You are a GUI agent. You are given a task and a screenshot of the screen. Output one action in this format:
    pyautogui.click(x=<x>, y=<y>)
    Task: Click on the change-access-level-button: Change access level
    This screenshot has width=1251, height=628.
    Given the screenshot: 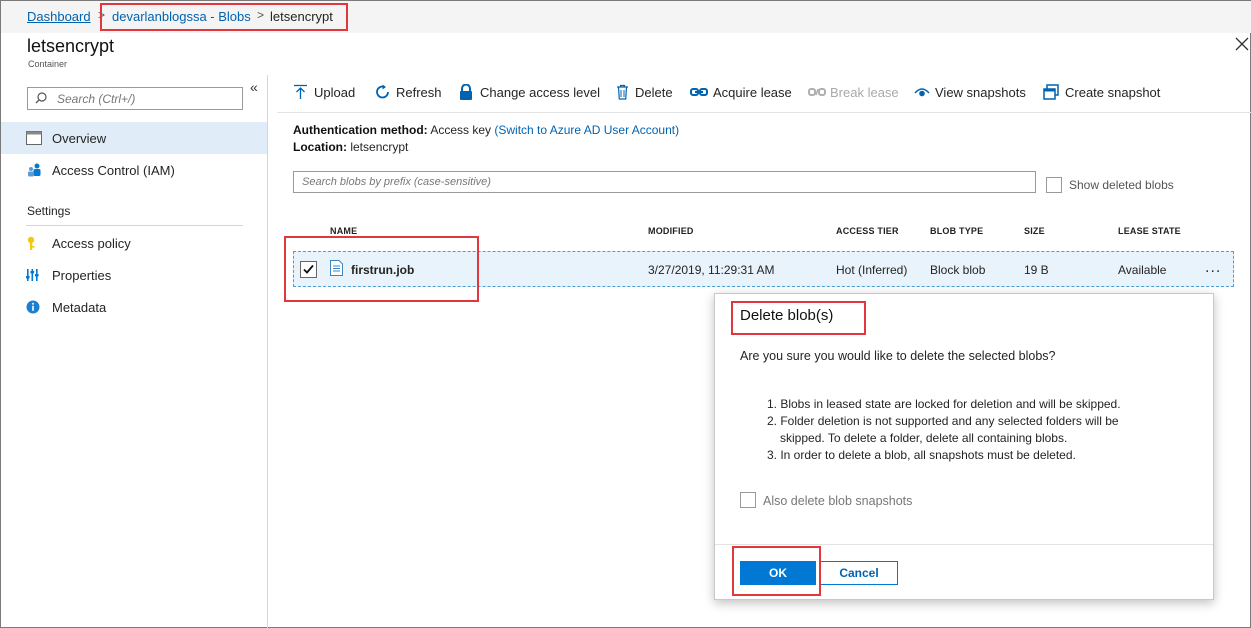 What is the action you would take?
    pyautogui.click(x=529, y=93)
    